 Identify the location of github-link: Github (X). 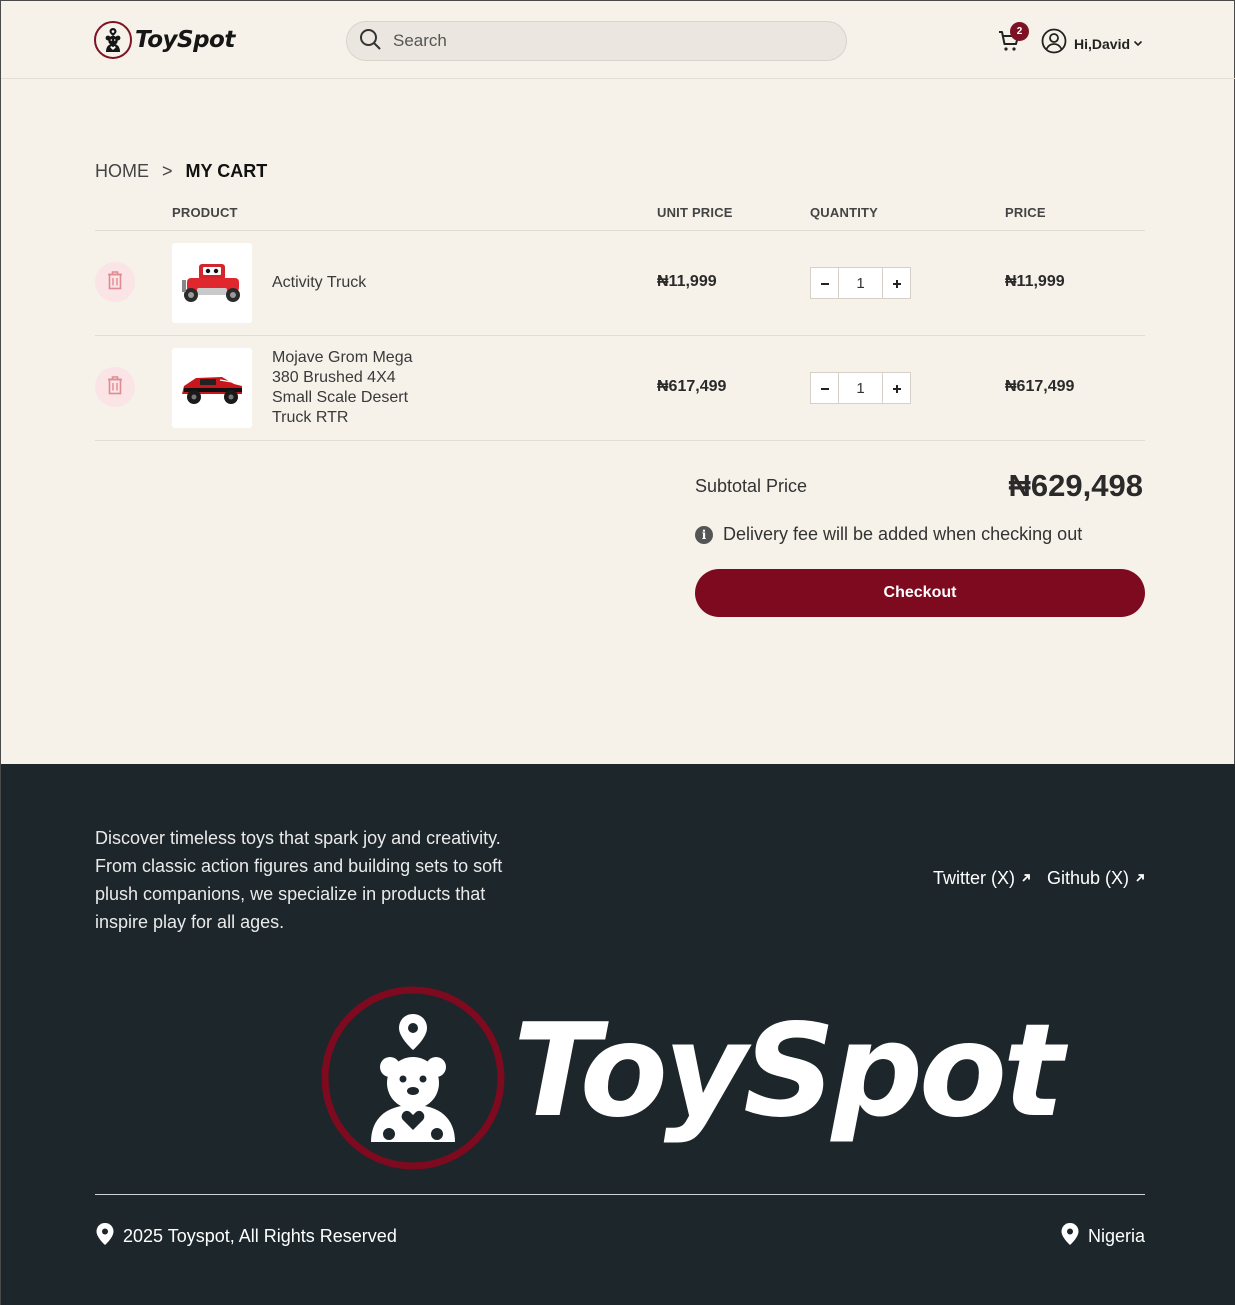
(1096, 878).